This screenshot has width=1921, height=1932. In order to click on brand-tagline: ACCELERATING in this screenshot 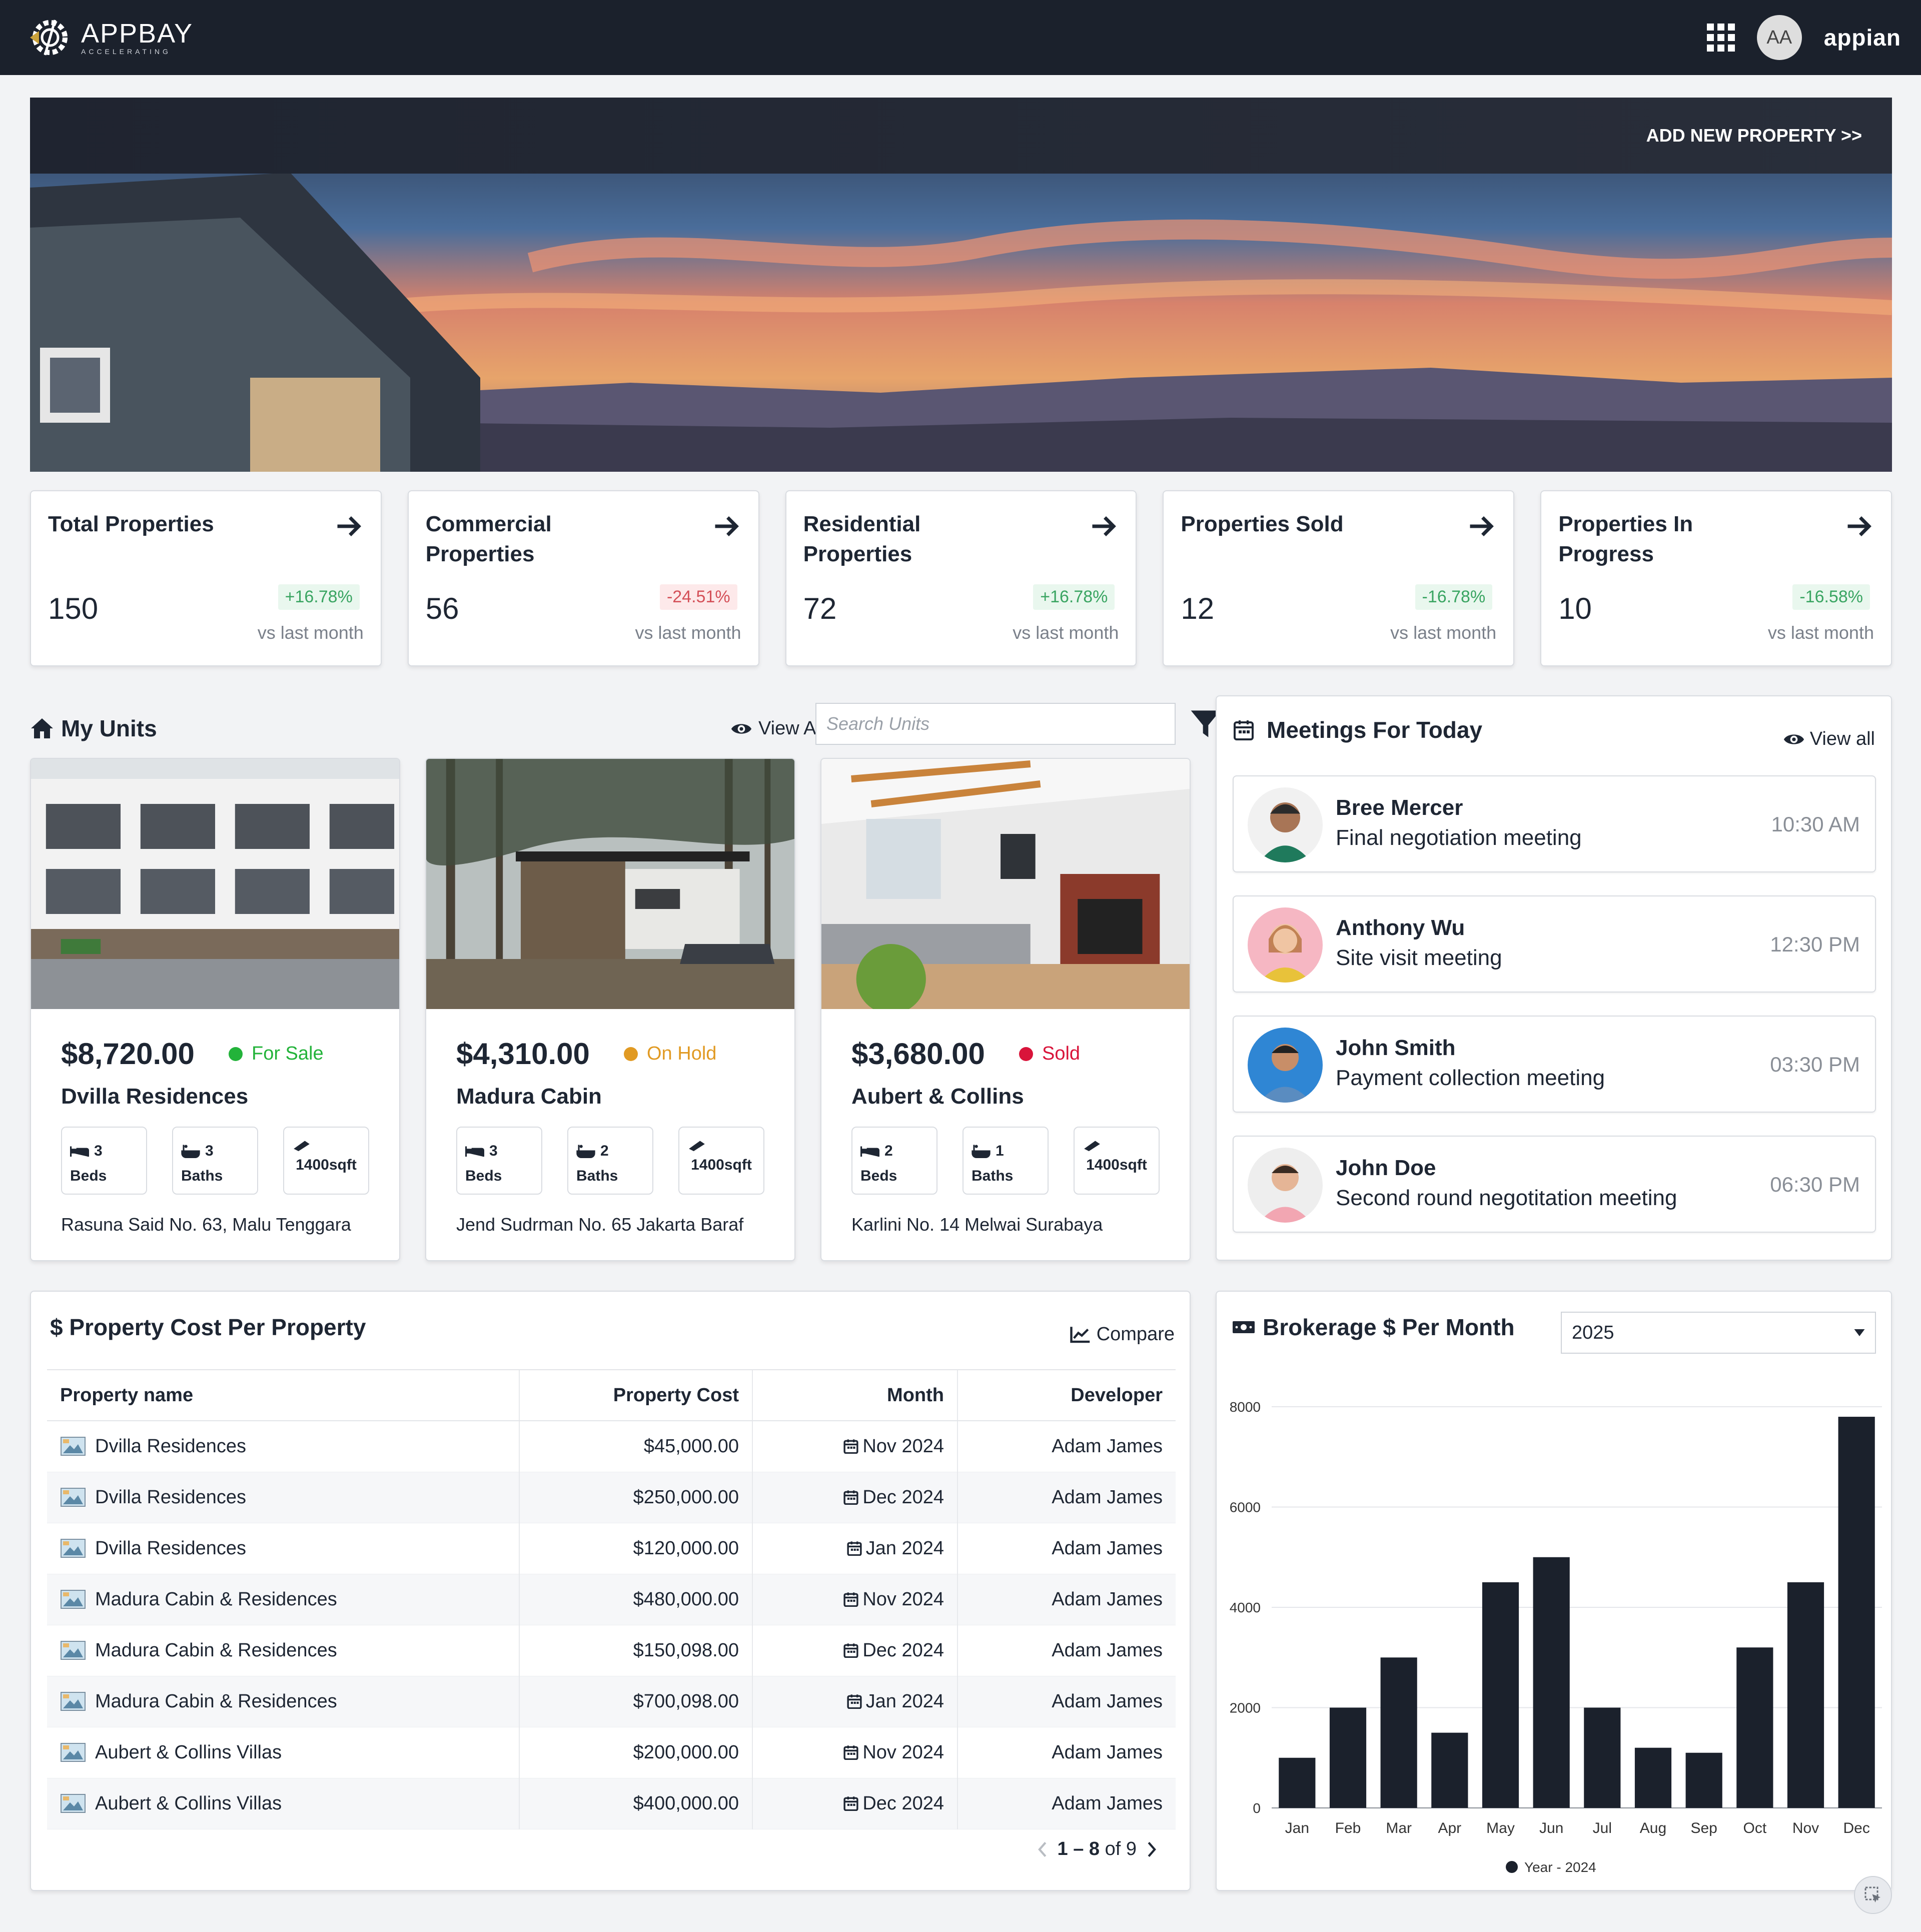, I will do `click(126, 52)`.